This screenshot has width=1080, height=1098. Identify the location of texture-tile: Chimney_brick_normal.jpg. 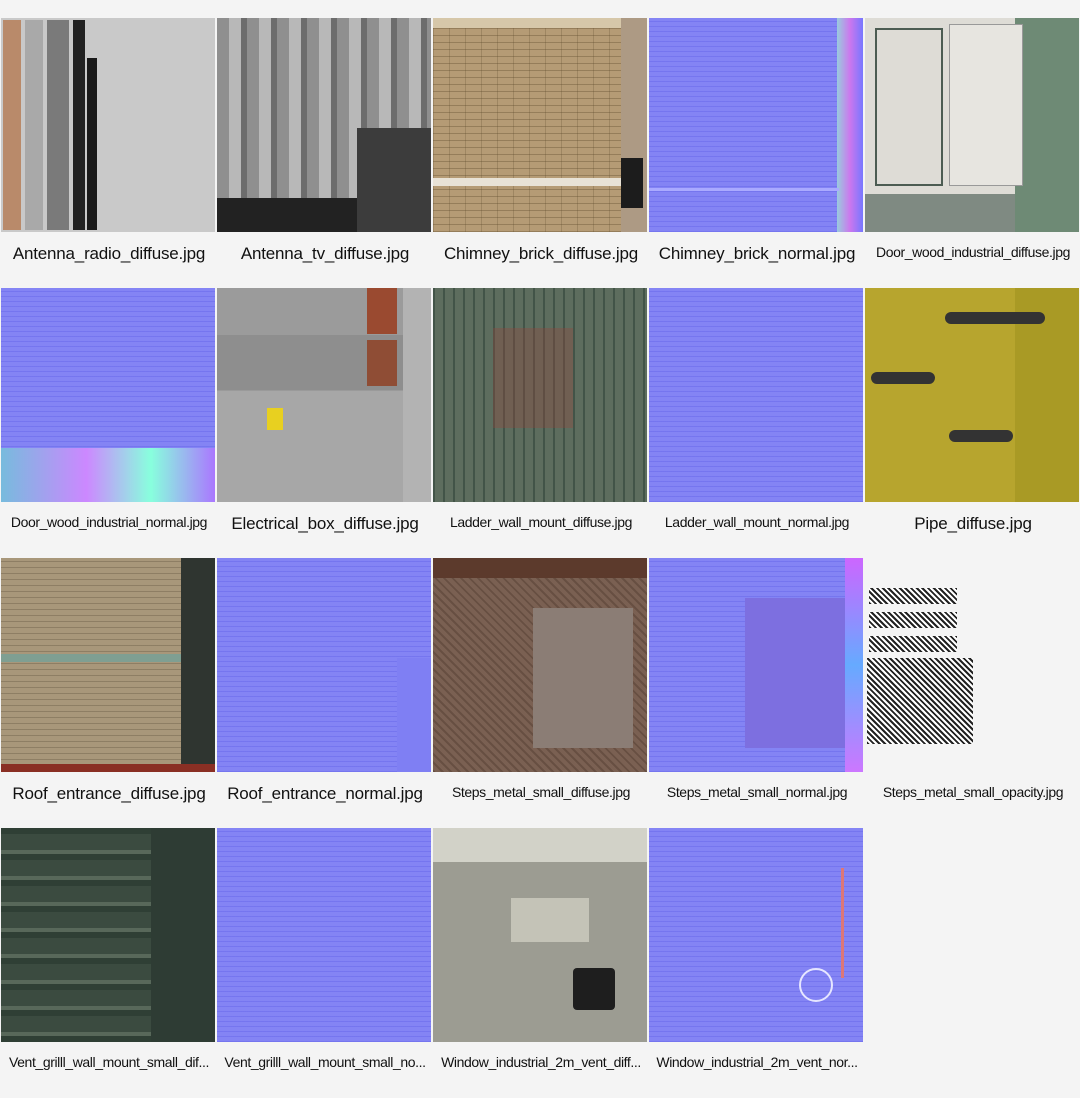
(757, 153).